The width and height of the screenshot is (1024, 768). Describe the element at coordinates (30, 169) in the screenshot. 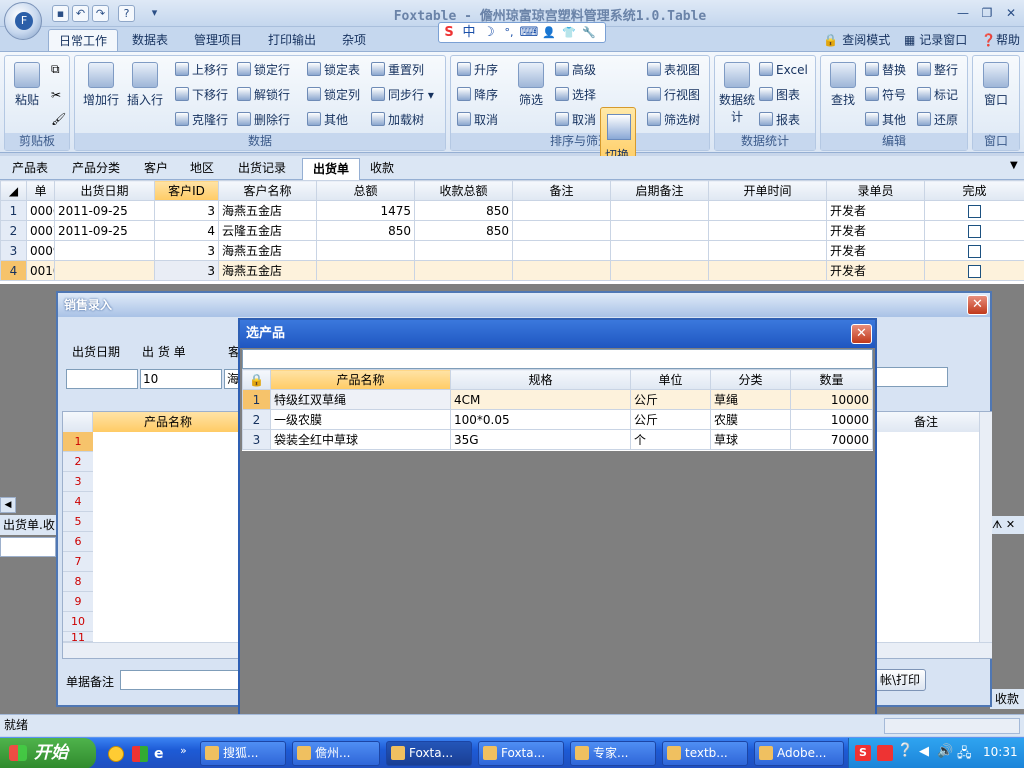

I see `tab-products: 产品表` at that location.